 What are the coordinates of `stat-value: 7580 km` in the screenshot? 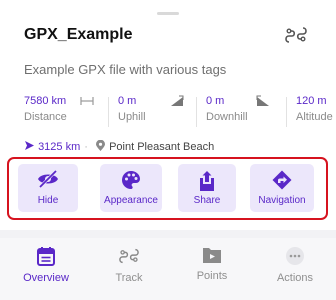 It's located at (45, 101).